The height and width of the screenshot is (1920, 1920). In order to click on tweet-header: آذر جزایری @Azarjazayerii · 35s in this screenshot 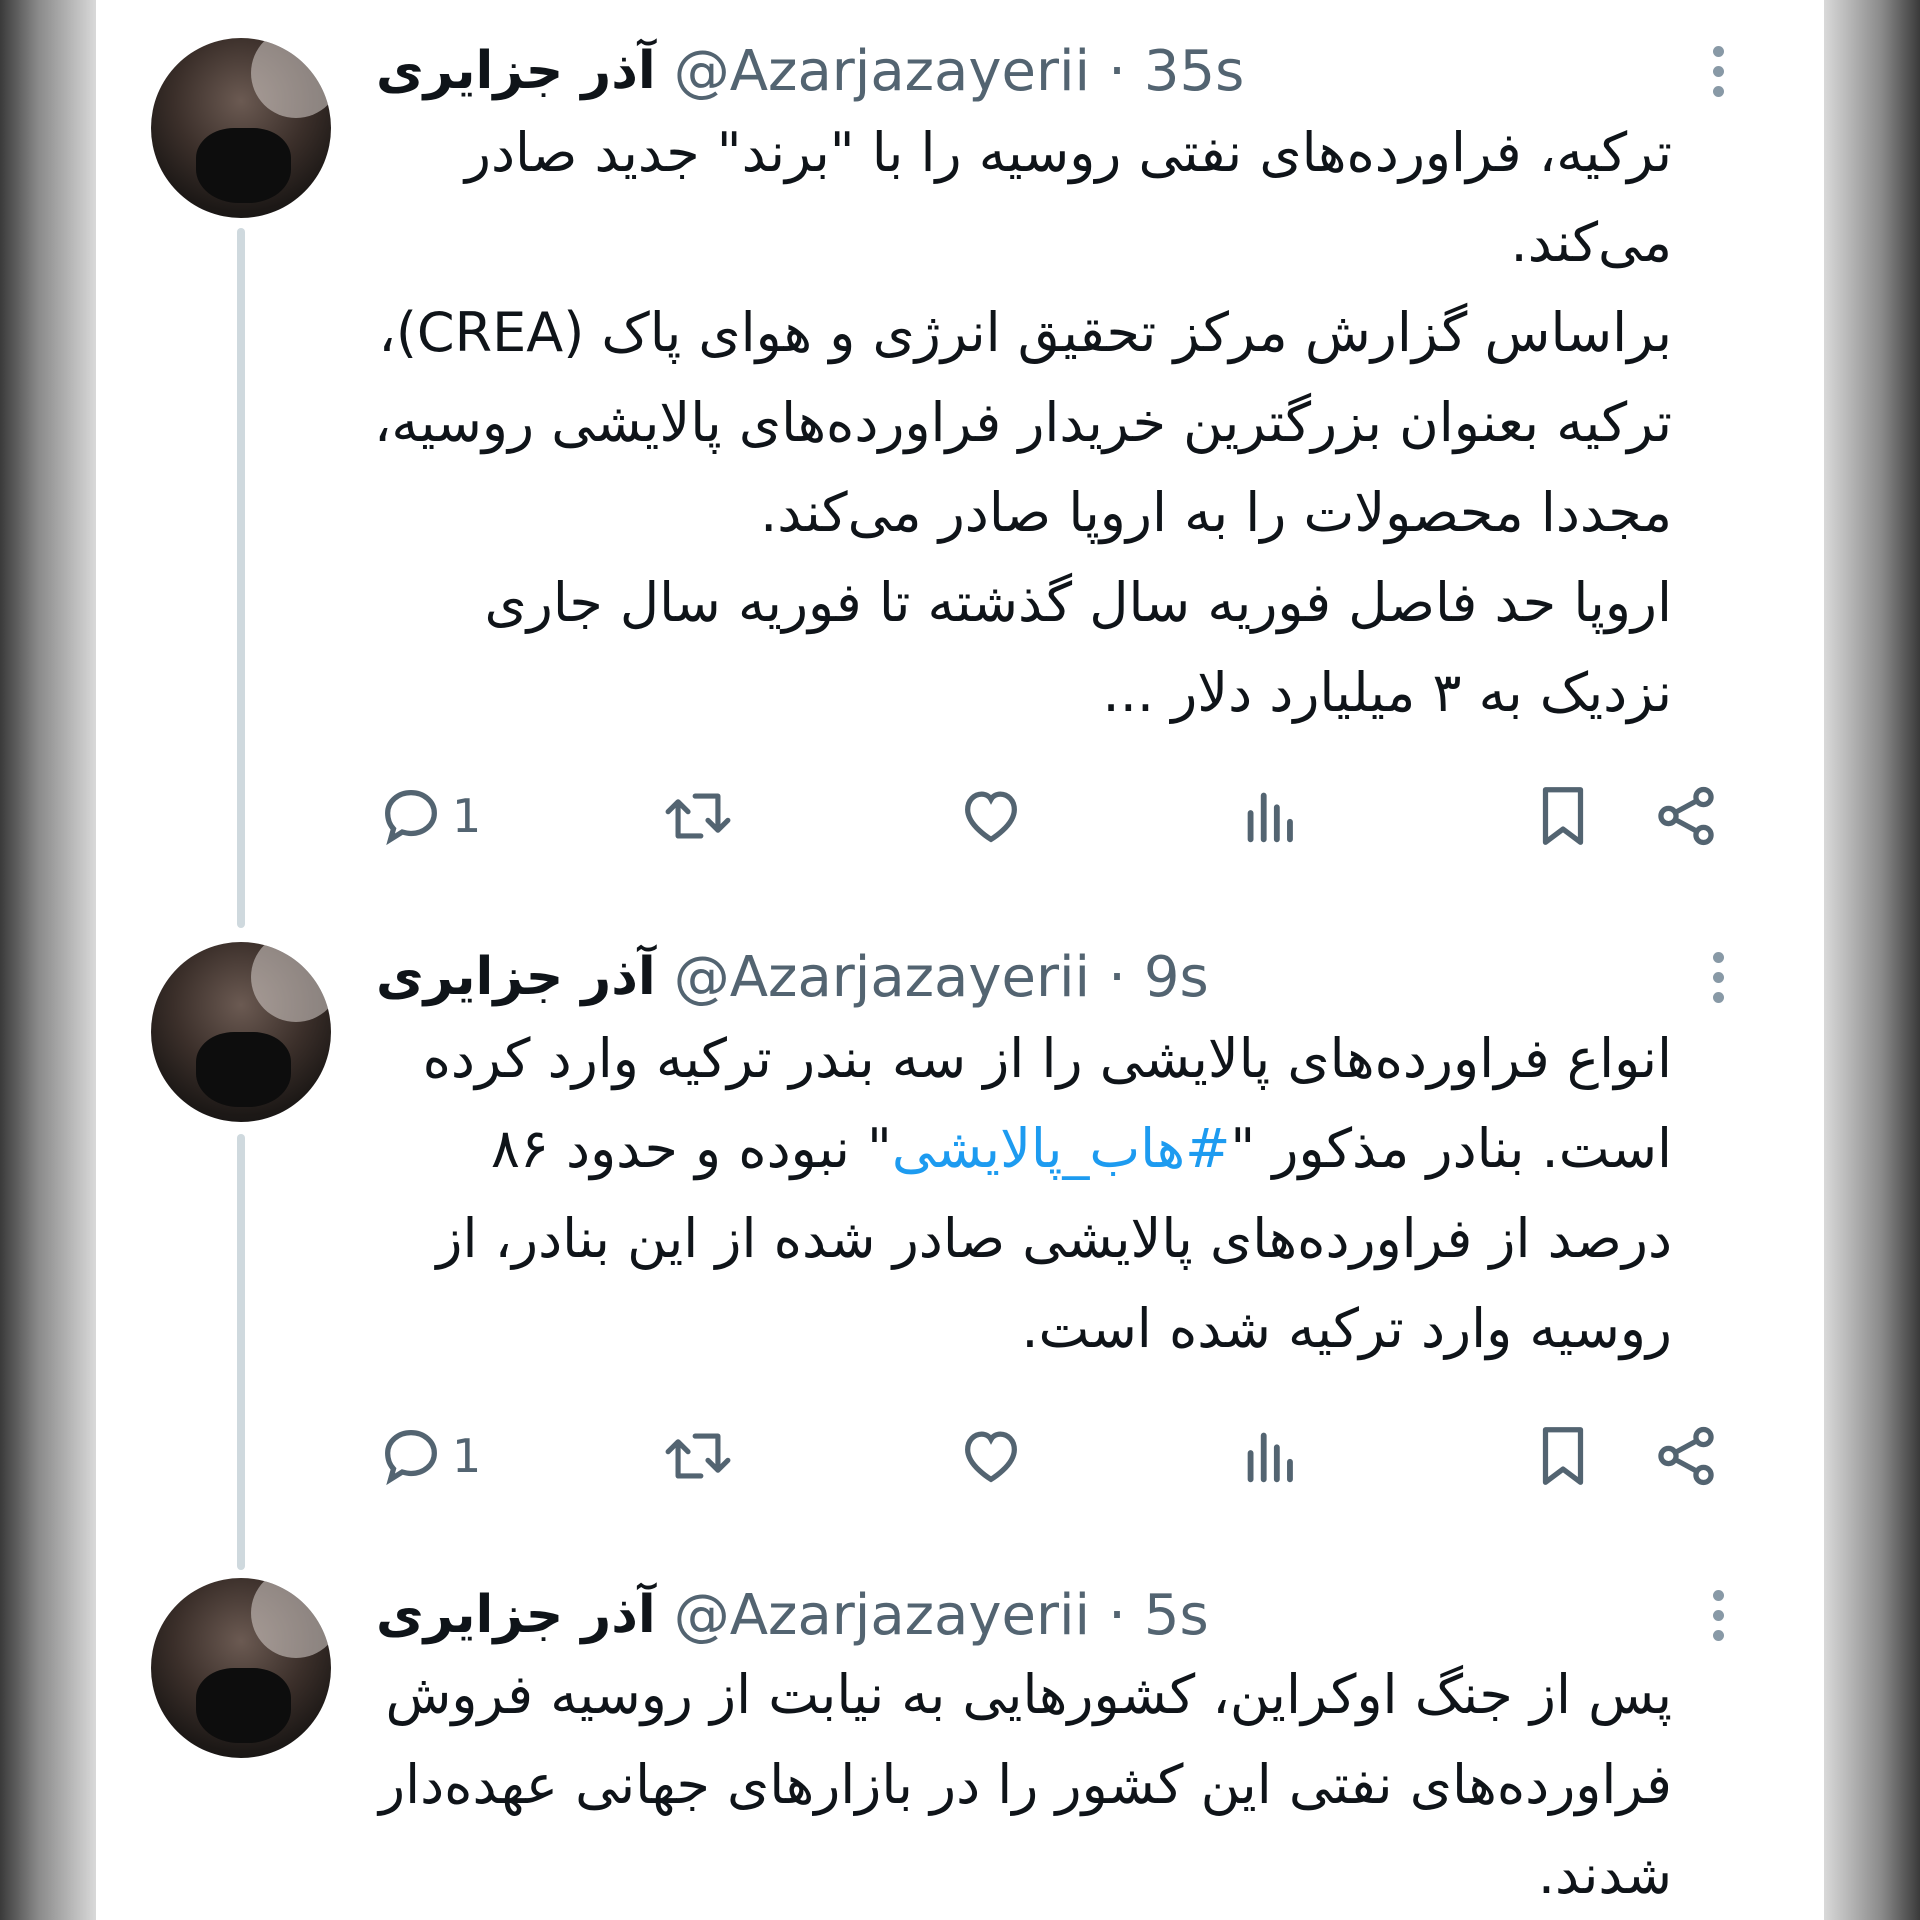, I will do `click(810, 71)`.